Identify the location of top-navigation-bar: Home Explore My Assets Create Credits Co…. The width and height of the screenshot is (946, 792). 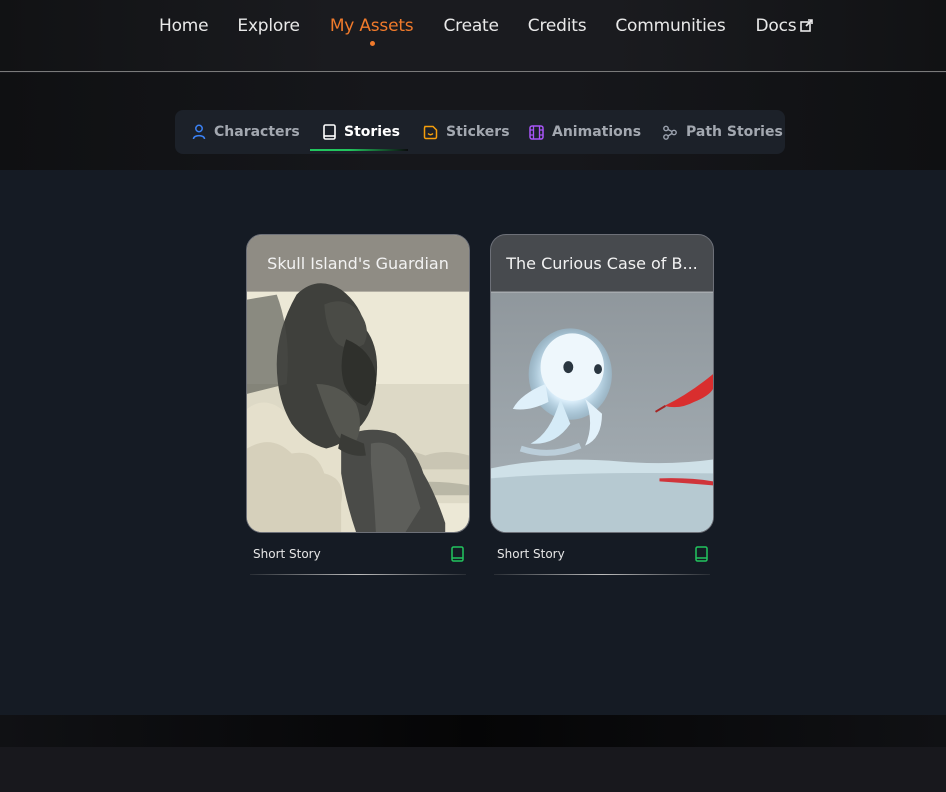
(473, 36).